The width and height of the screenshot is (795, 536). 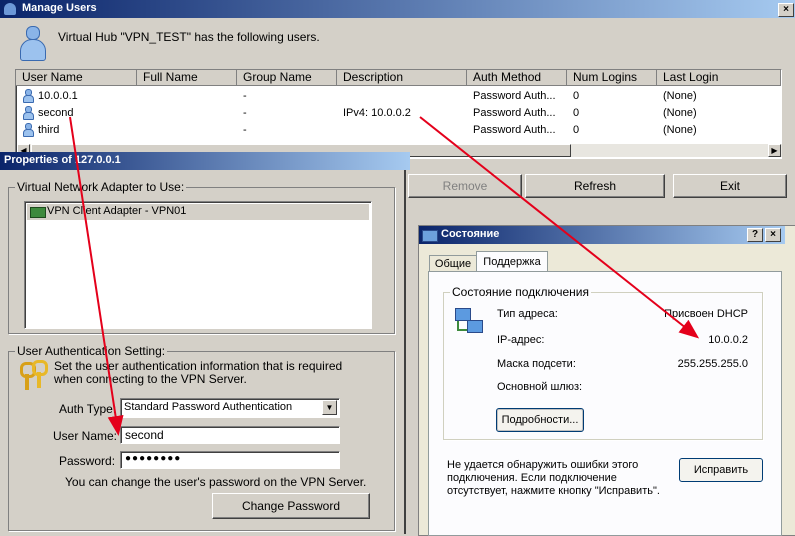 What do you see at coordinates (96, 276) in the screenshot?
I see `annotation-arrow-username` at bounding box center [96, 276].